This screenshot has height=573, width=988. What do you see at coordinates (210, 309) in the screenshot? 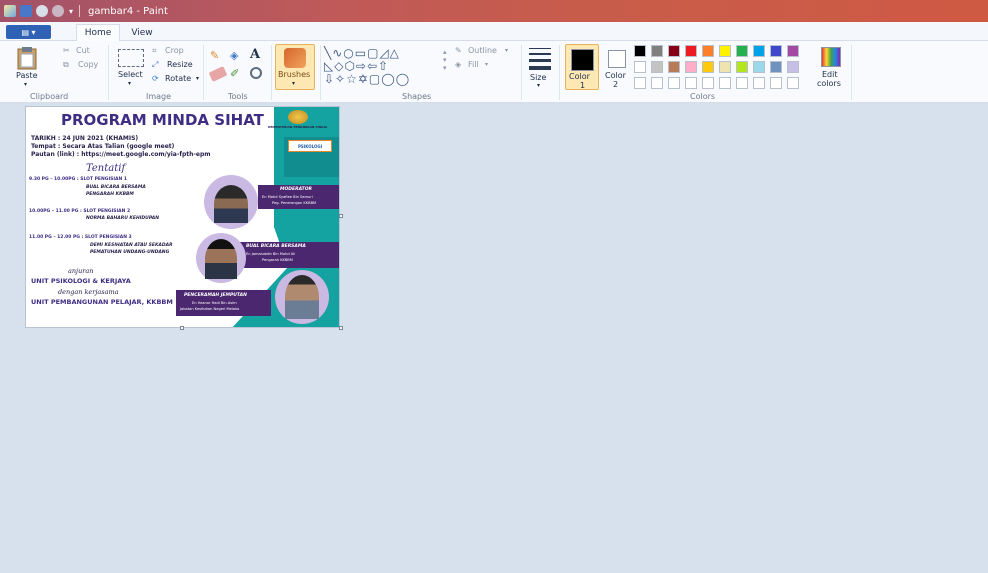
I see `guest-speaker-role: Jabatan Kesihatan Negeri Melaka` at bounding box center [210, 309].